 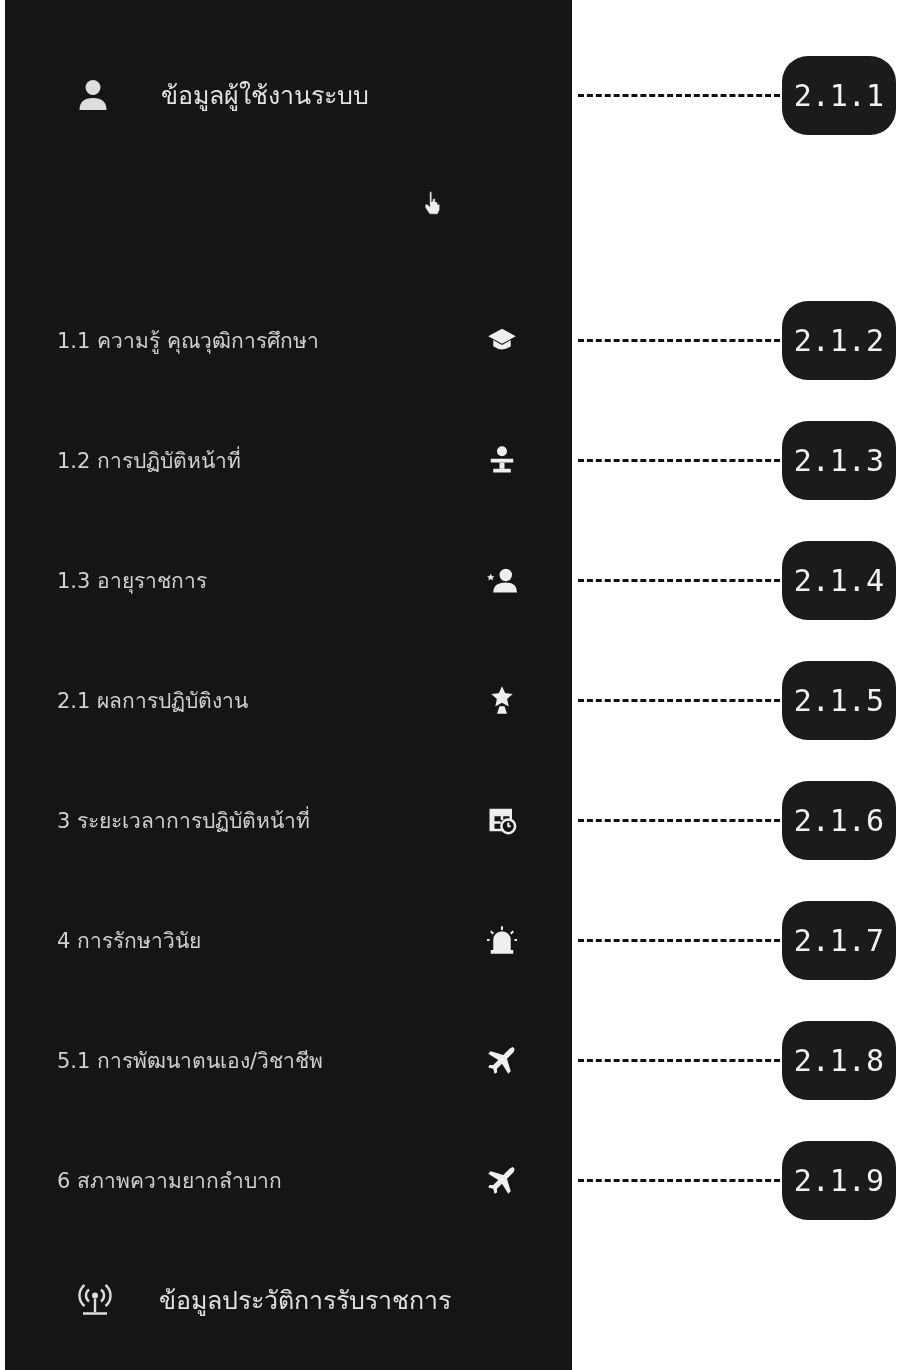 I want to click on callout-label: 2.1.7, so click(x=838, y=940).